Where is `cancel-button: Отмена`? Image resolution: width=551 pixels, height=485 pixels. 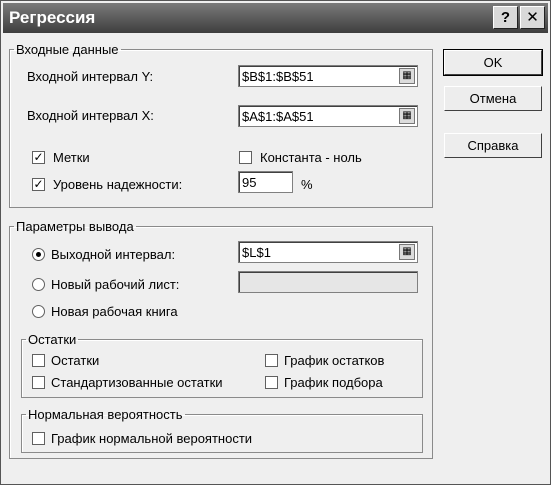 cancel-button: Отмена is located at coordinates (493, 98).